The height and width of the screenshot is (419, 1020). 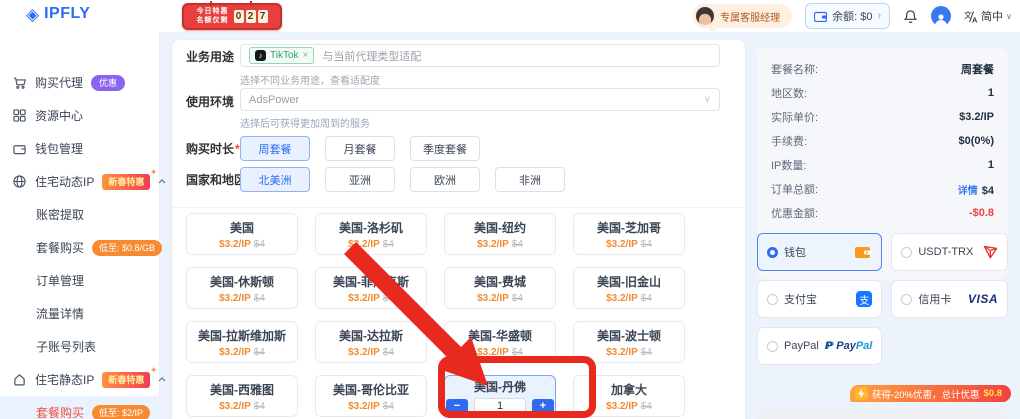 I want to click on payment-wallet: 钱包, so click(x=820, y=252).